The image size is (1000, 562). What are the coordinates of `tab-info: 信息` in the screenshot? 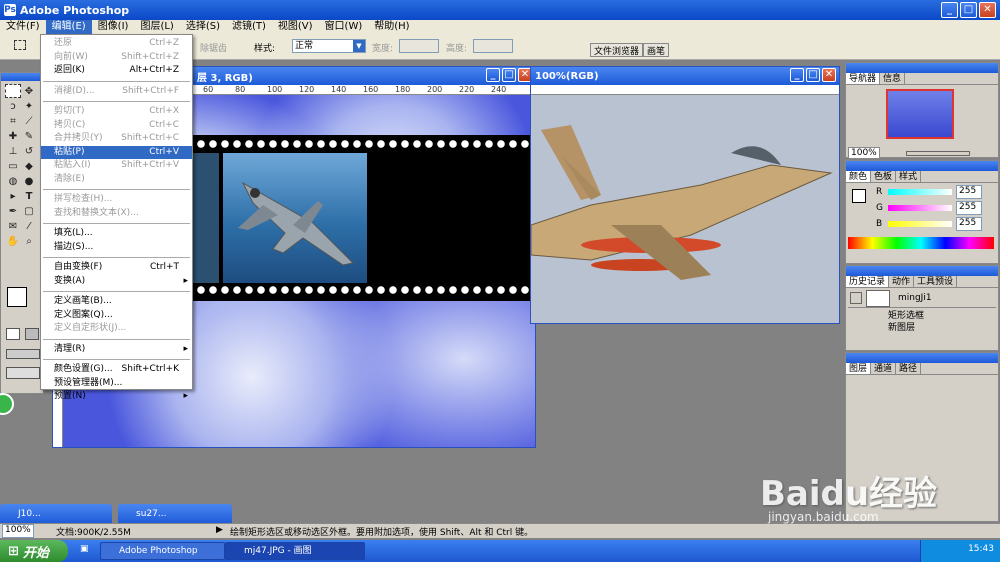 It's located at (893, 78).